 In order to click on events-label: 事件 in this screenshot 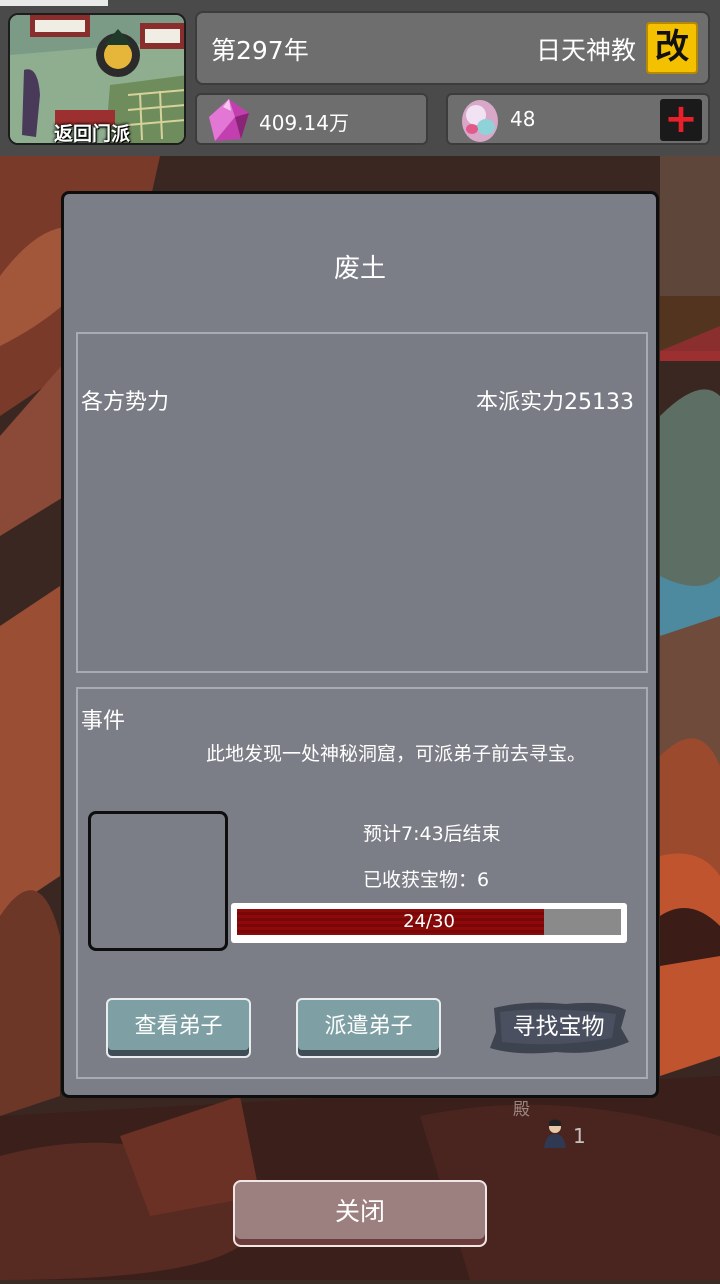, I will do `click(103, 721)`.